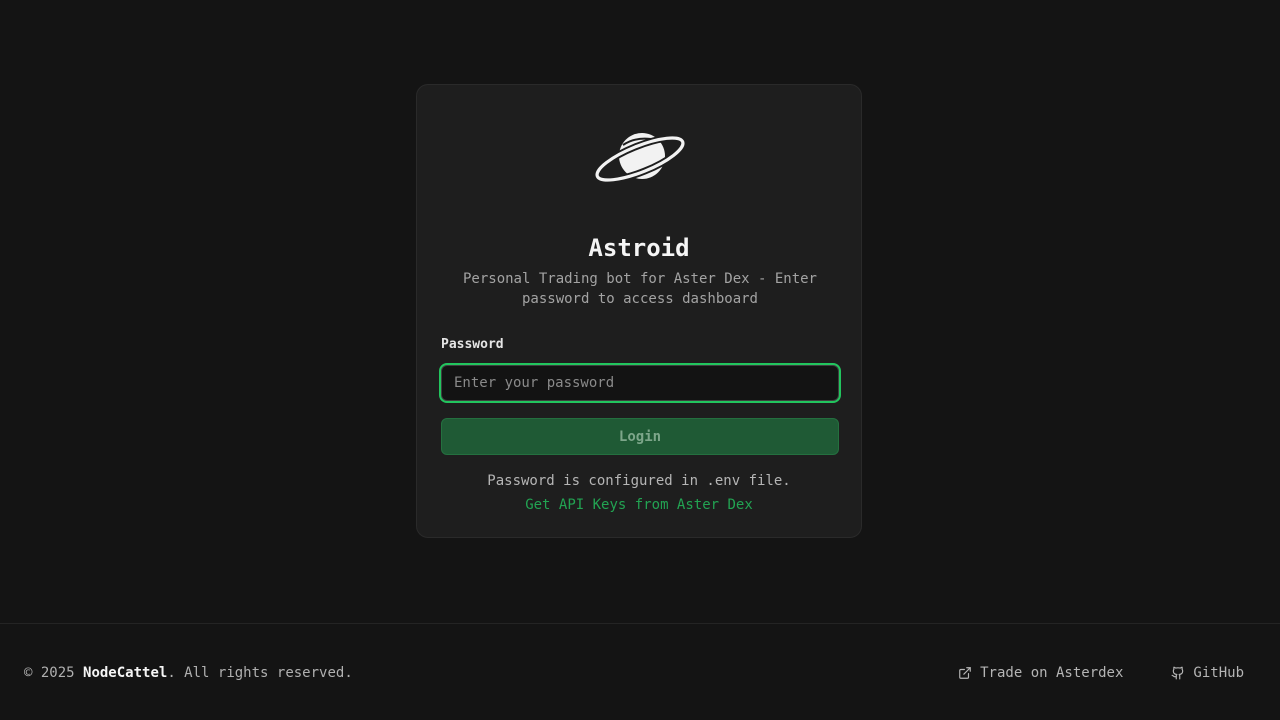  Describe the element at coordinates (639, 481) in the screenshot. I see `env-note: Password is configured in .env file.` at that location.